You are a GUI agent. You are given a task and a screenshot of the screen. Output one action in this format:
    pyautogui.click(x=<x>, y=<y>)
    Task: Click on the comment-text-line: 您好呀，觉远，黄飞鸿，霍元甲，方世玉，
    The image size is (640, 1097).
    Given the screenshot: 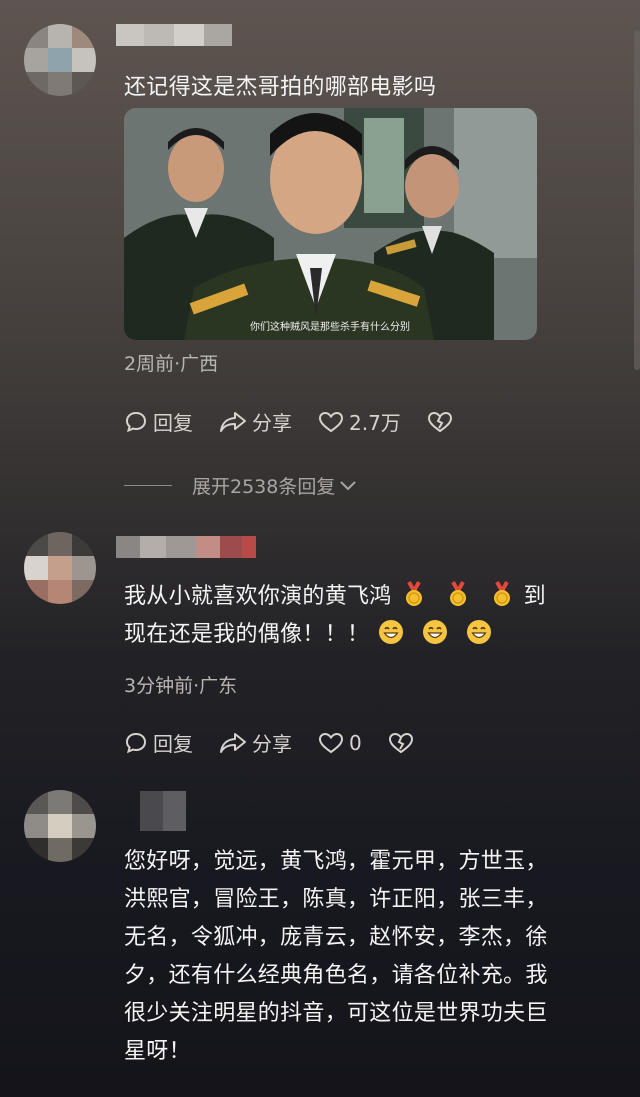 What is the action you would take?
    pyautogui.click(x=336, y=861)
    